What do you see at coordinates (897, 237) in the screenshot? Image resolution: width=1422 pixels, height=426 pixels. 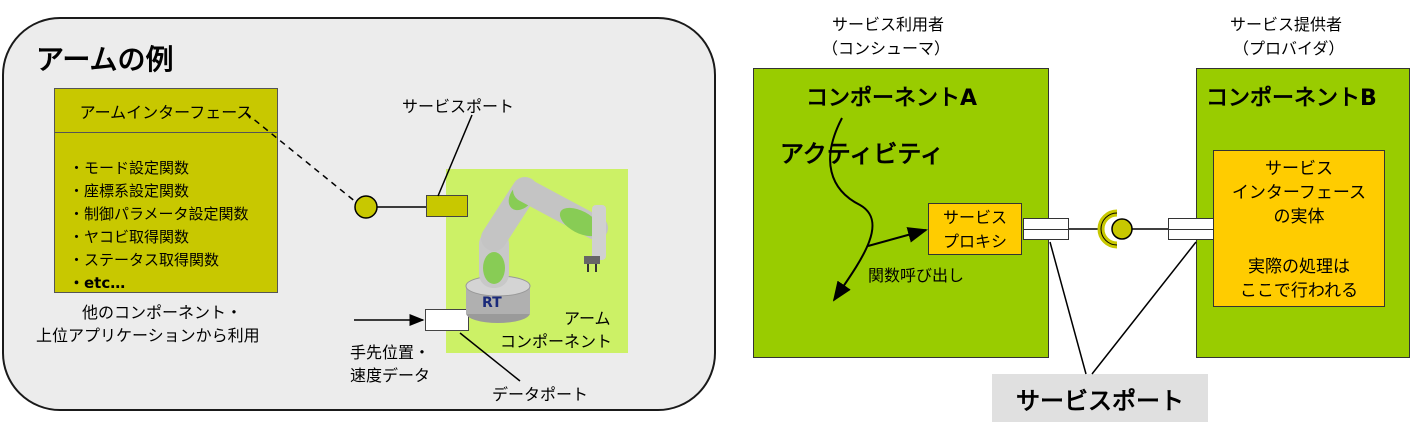 I see `function-call-arrow` at bounding box center [897, 237].